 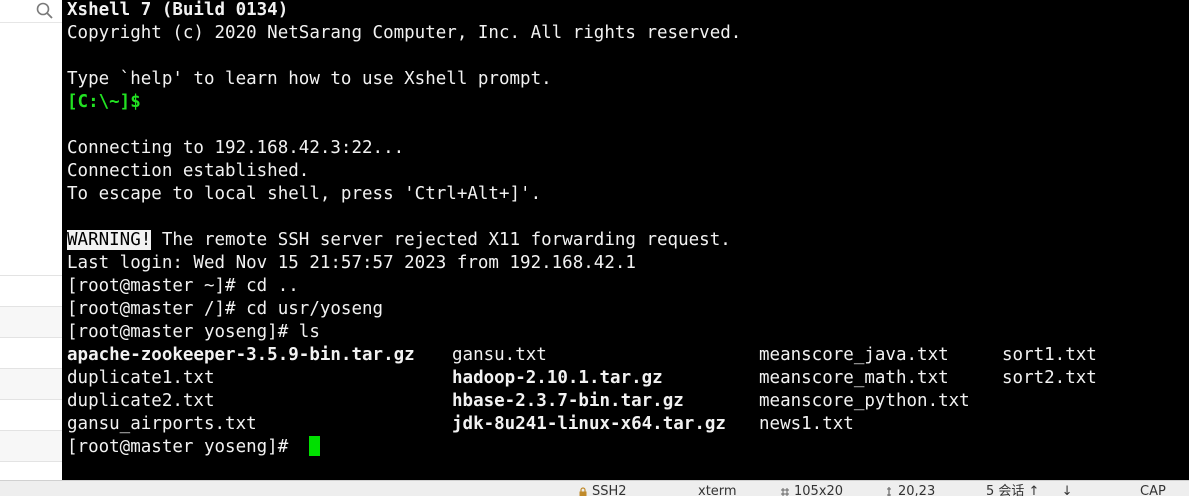 What do you see at coordinates (178, 10) in the screenshot?
I see `terminal-line-title: Xshell 7 (Build 0134)` at bounding box center [178, 10].